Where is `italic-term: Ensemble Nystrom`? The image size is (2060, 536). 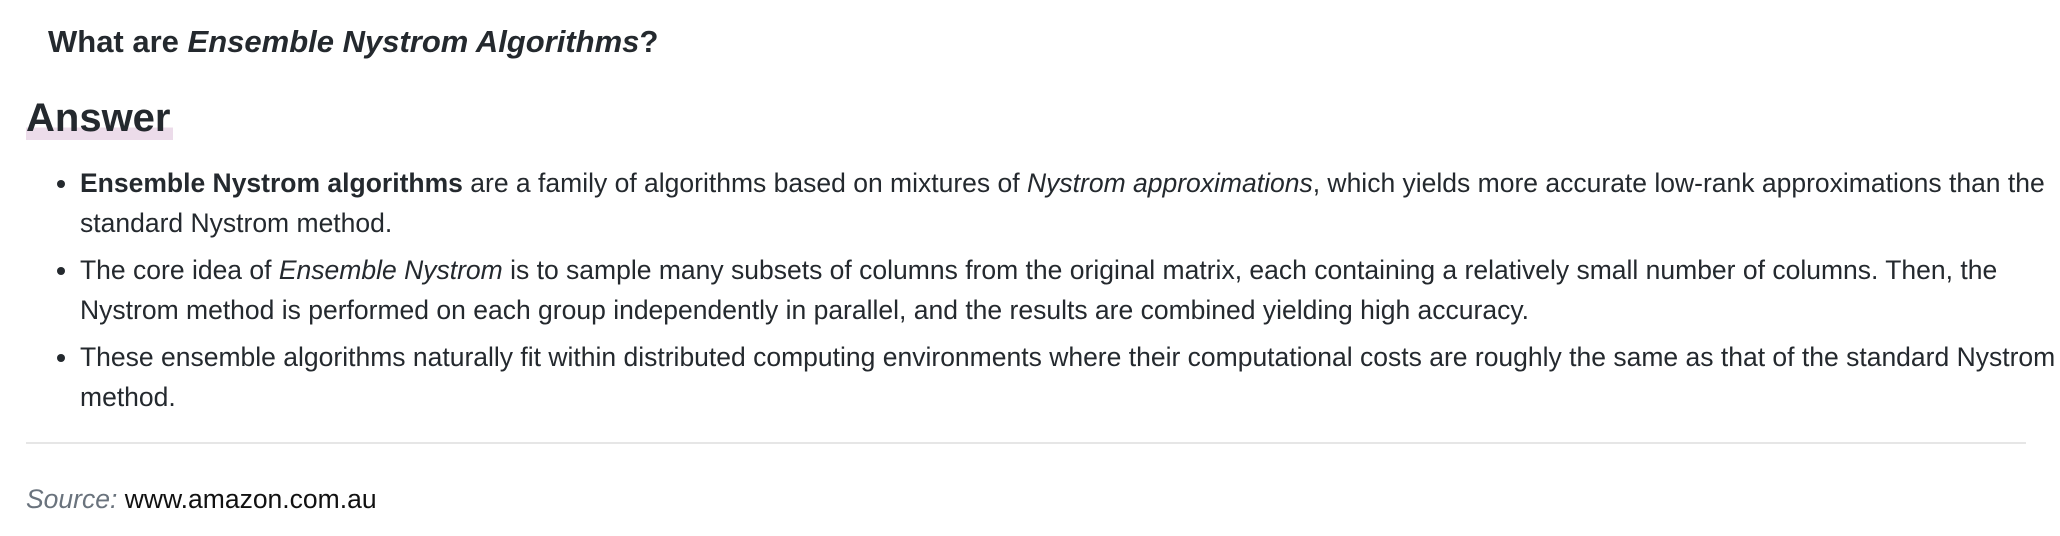
italic-term: Ensemble Nystrom is located at coordinates (390, 270).